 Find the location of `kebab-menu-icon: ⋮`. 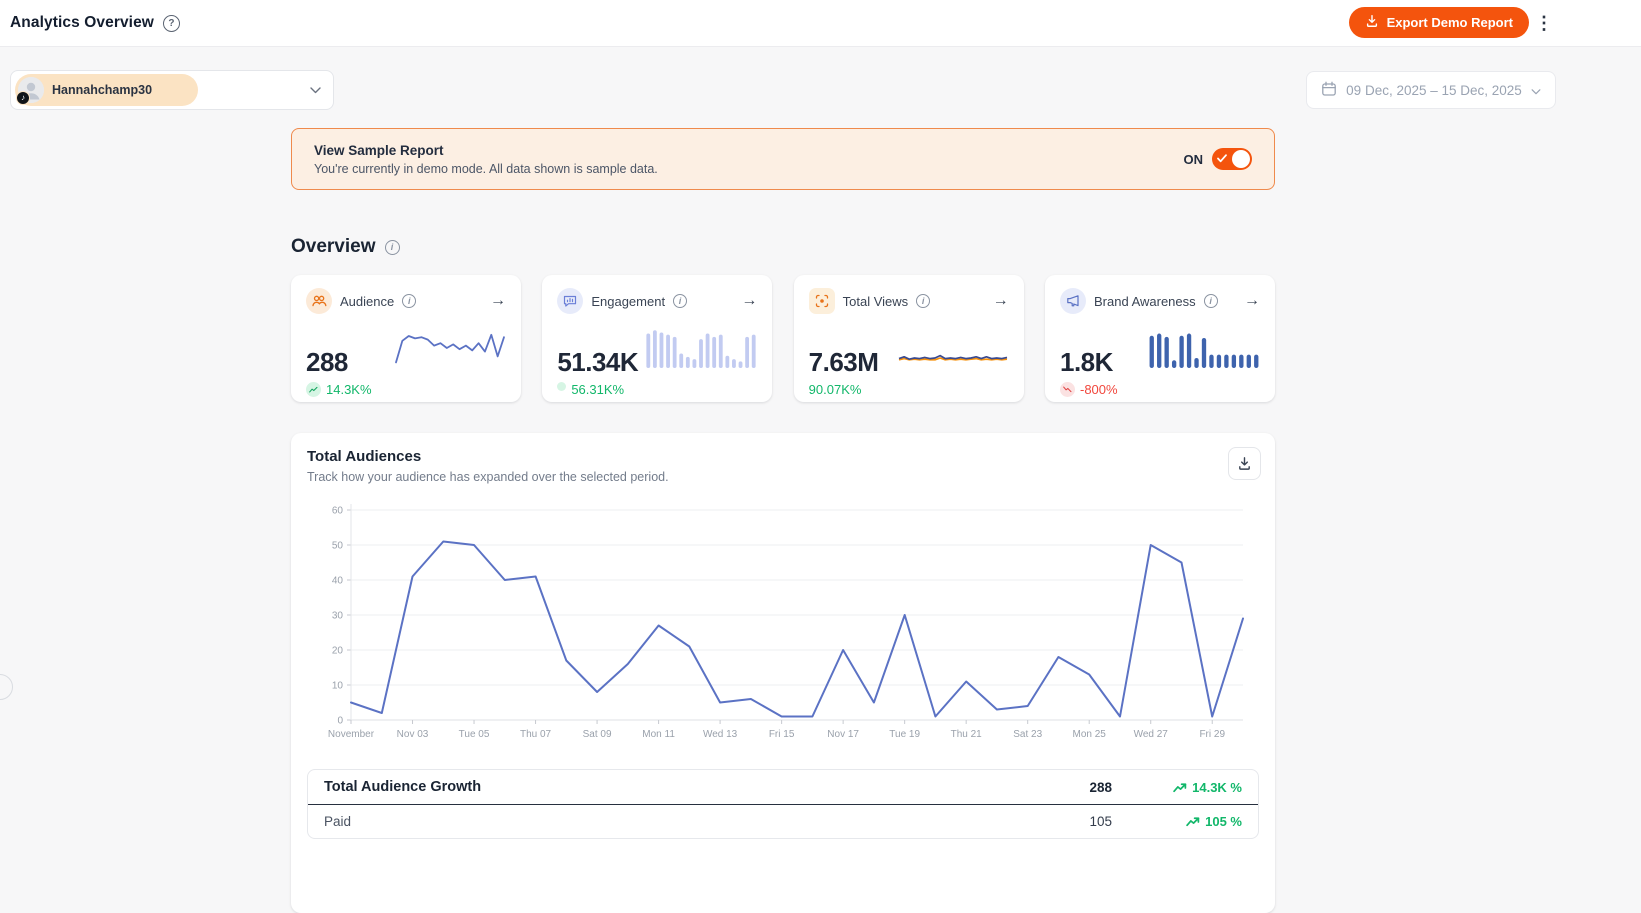

kebab-menu-icon: ⋮ is located at coordinates (1544, 23).